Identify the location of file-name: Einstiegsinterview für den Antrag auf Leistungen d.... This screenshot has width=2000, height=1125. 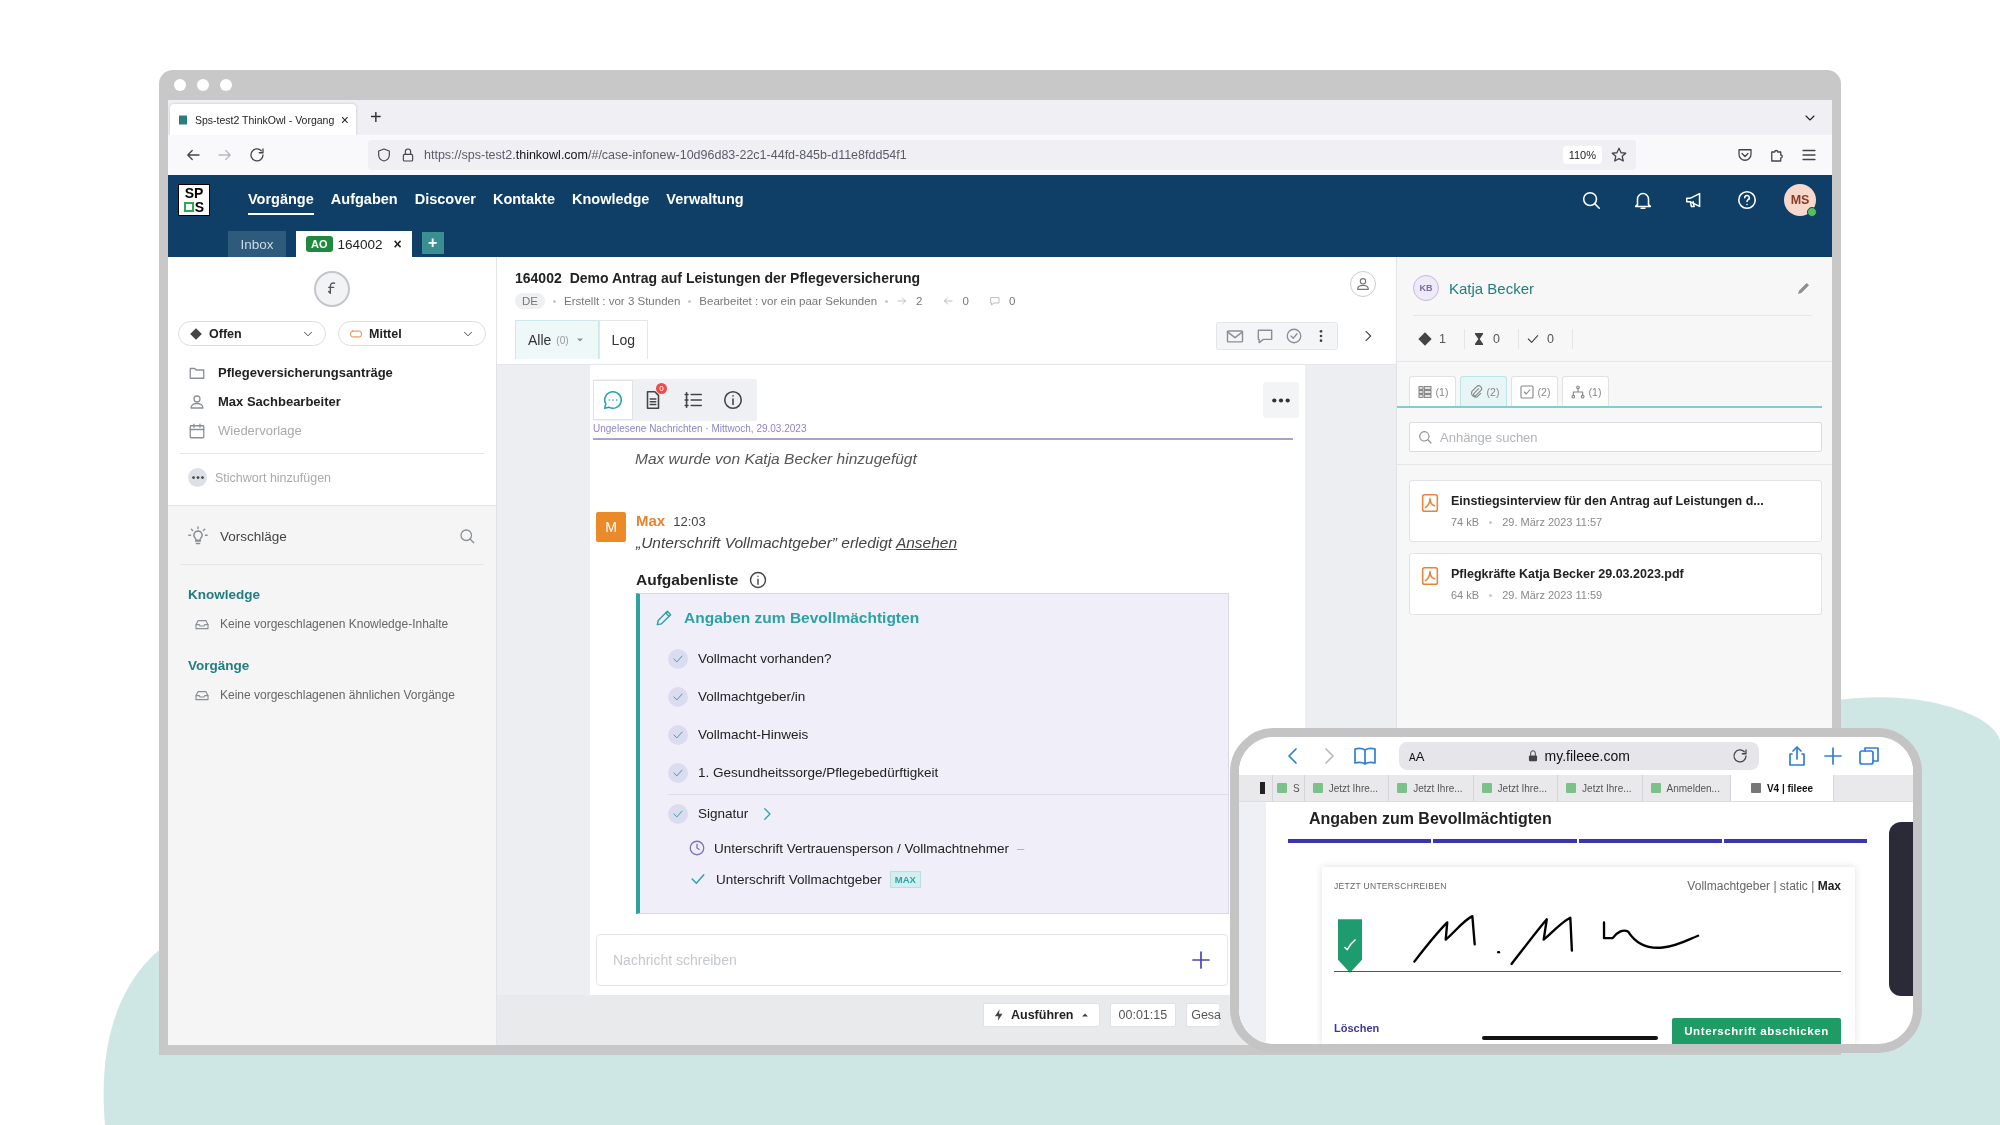
(1607, 501).